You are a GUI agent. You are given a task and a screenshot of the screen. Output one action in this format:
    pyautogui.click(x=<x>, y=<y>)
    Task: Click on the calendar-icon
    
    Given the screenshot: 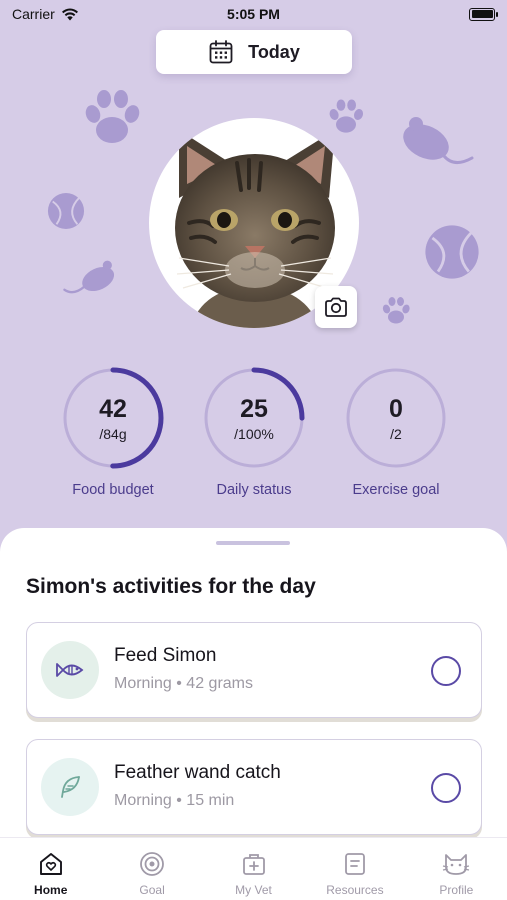 What is the action you would take?
    pyautogui.click(x=221, y=52)
    